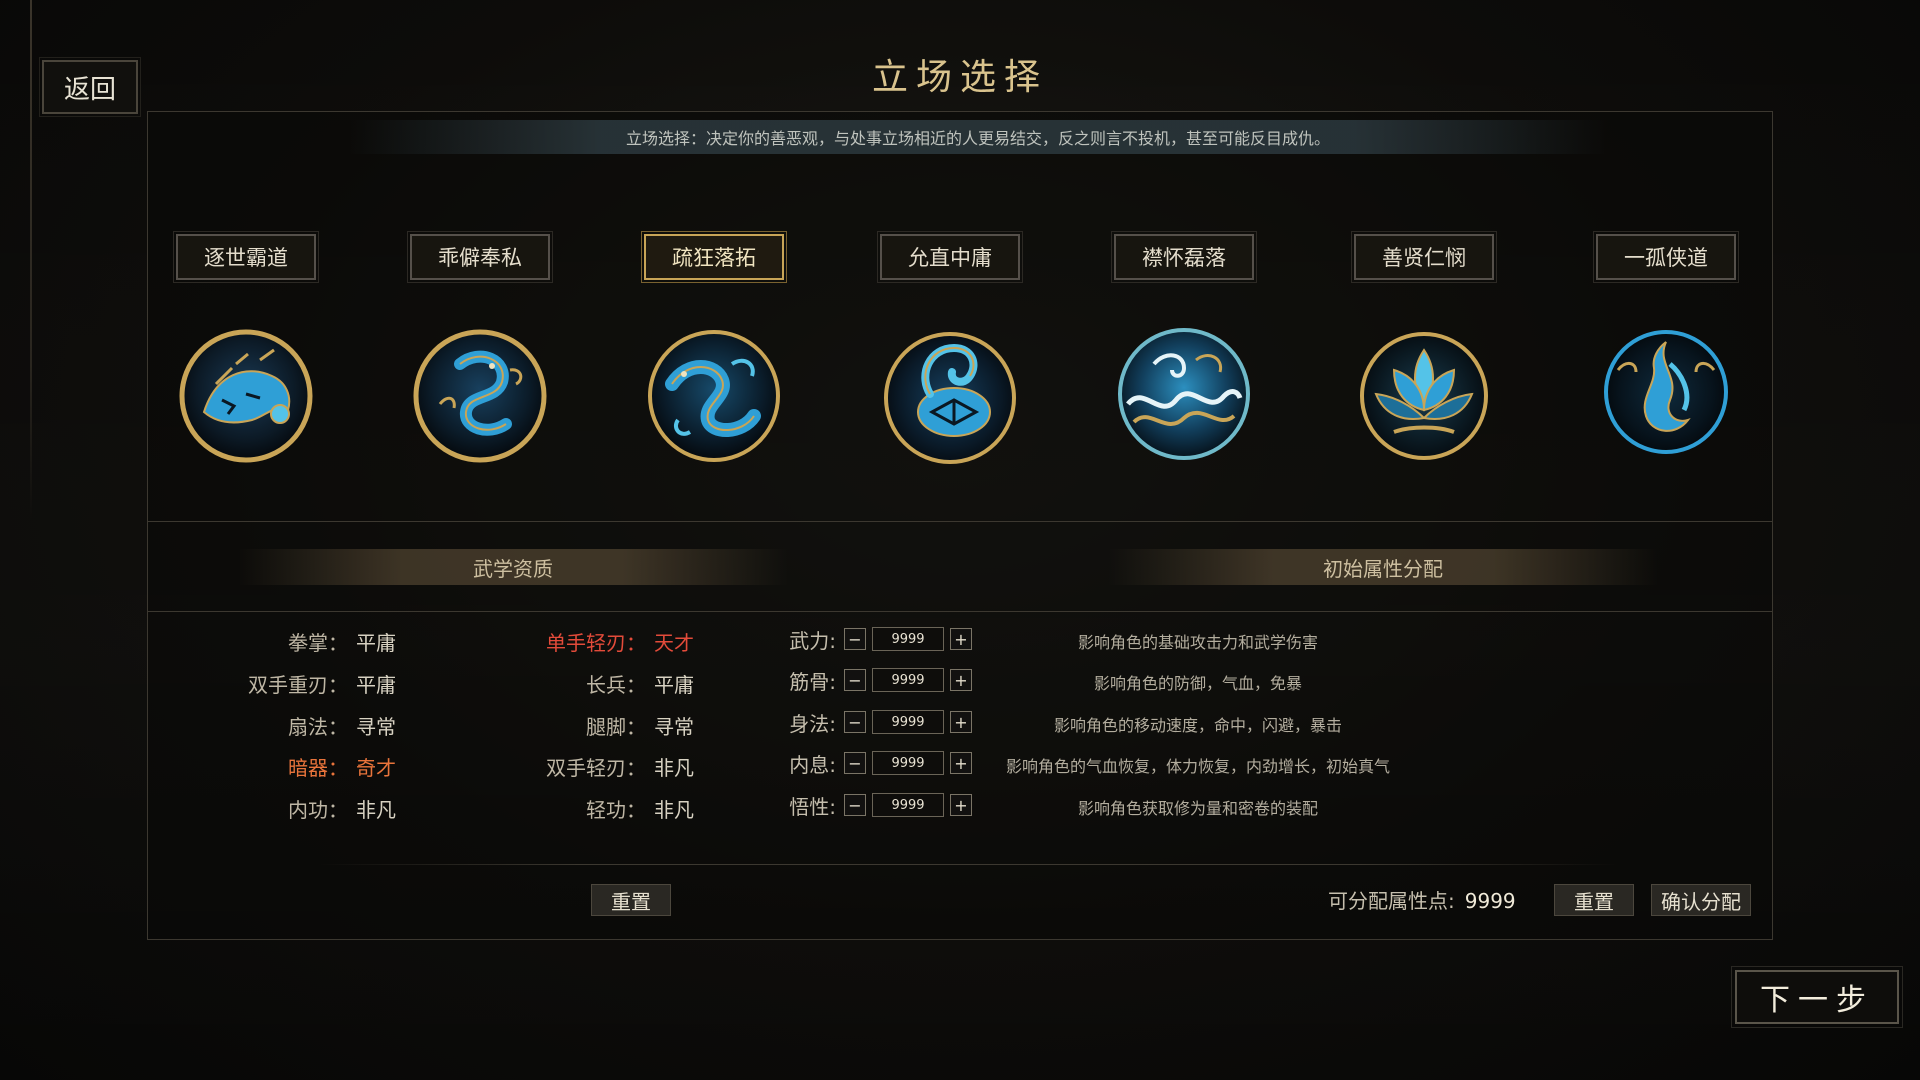 The height and width of the screenshot is (1080, 1920). I want to click on stance-button-0: 逐世霸道, so click(246, 257).